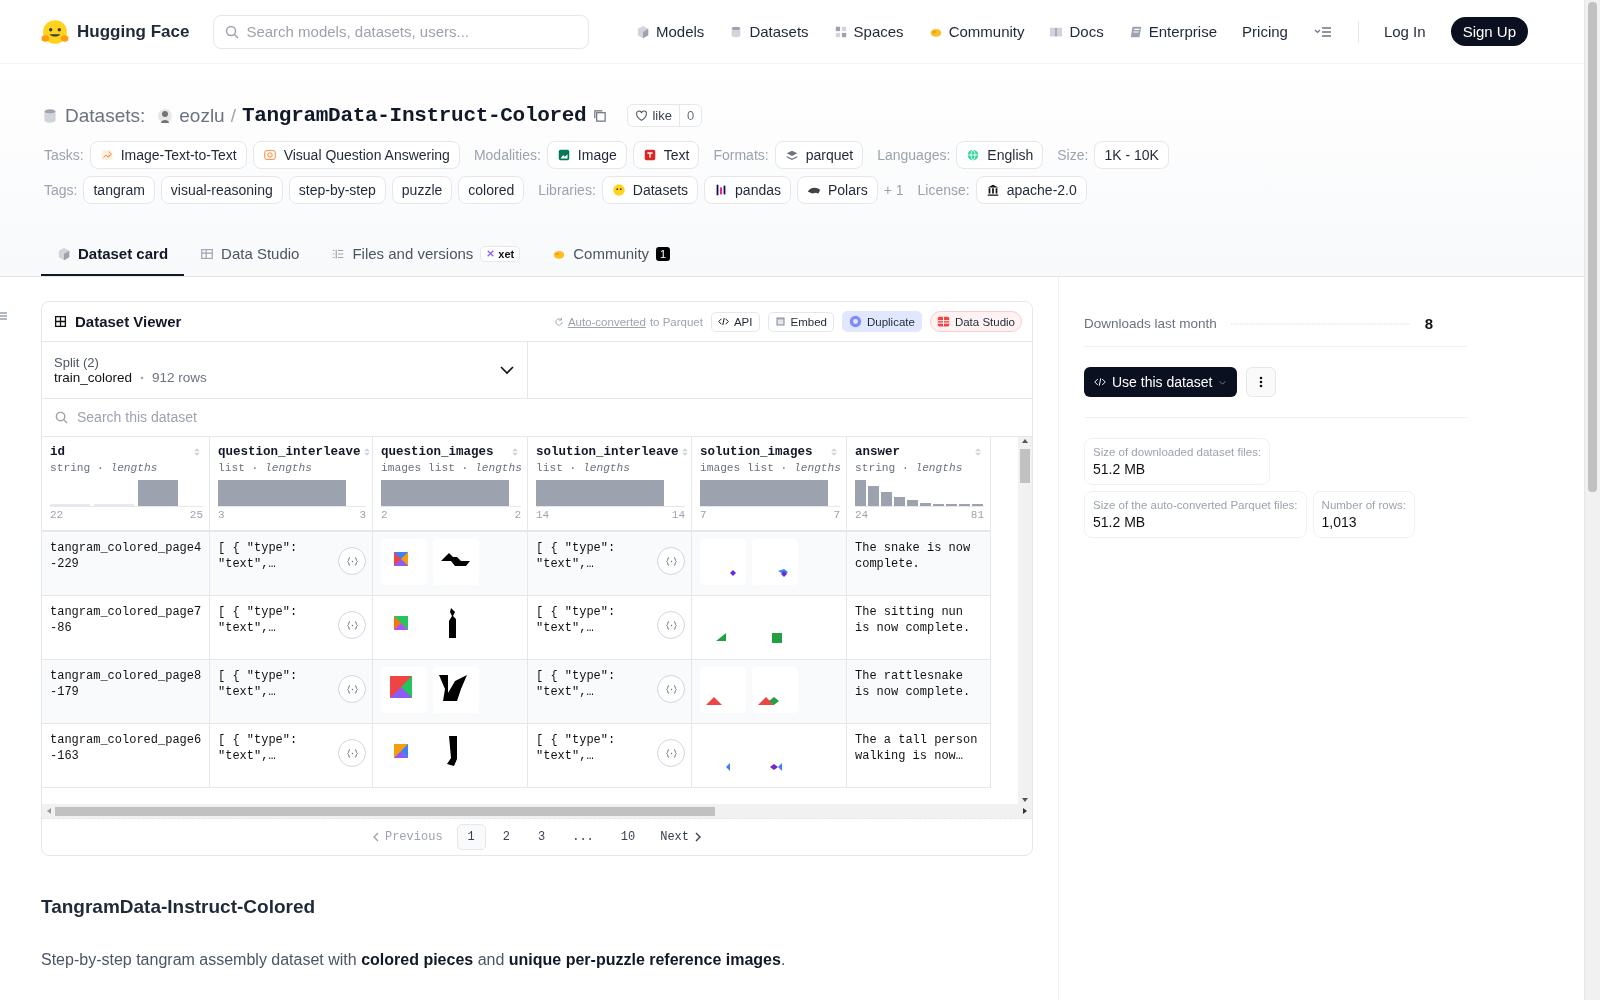 The height and width of the screenshot is (1000, 1600). Describe the element at coordinates (976, 31) in the screenshot. I see `nav-link: Community` at that location.